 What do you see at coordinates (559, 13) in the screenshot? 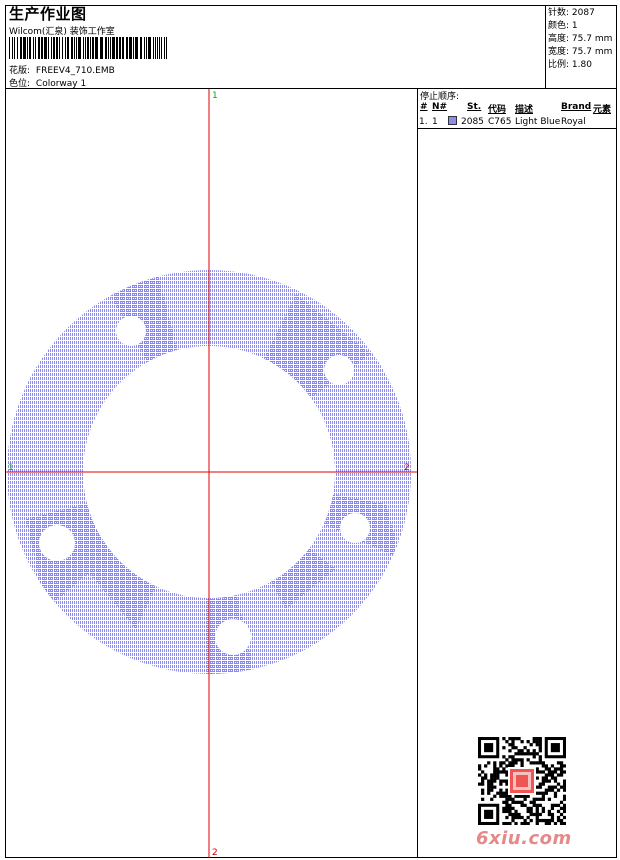
I see `stat-label: 针数:` at bounding box center [559, 13].